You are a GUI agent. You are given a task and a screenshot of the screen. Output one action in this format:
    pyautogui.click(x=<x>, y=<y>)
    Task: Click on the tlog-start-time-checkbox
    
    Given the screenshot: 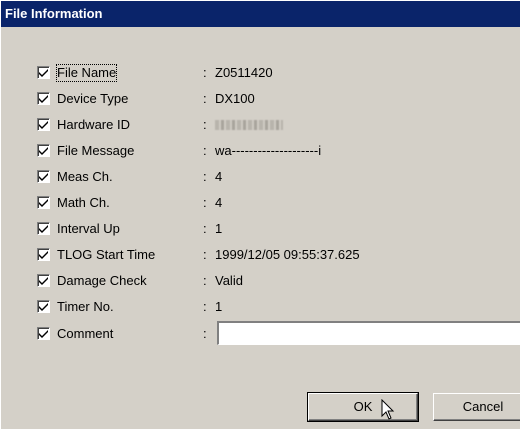 What is the action you would take?
    pyautogui.click(x=43, y=254)
    